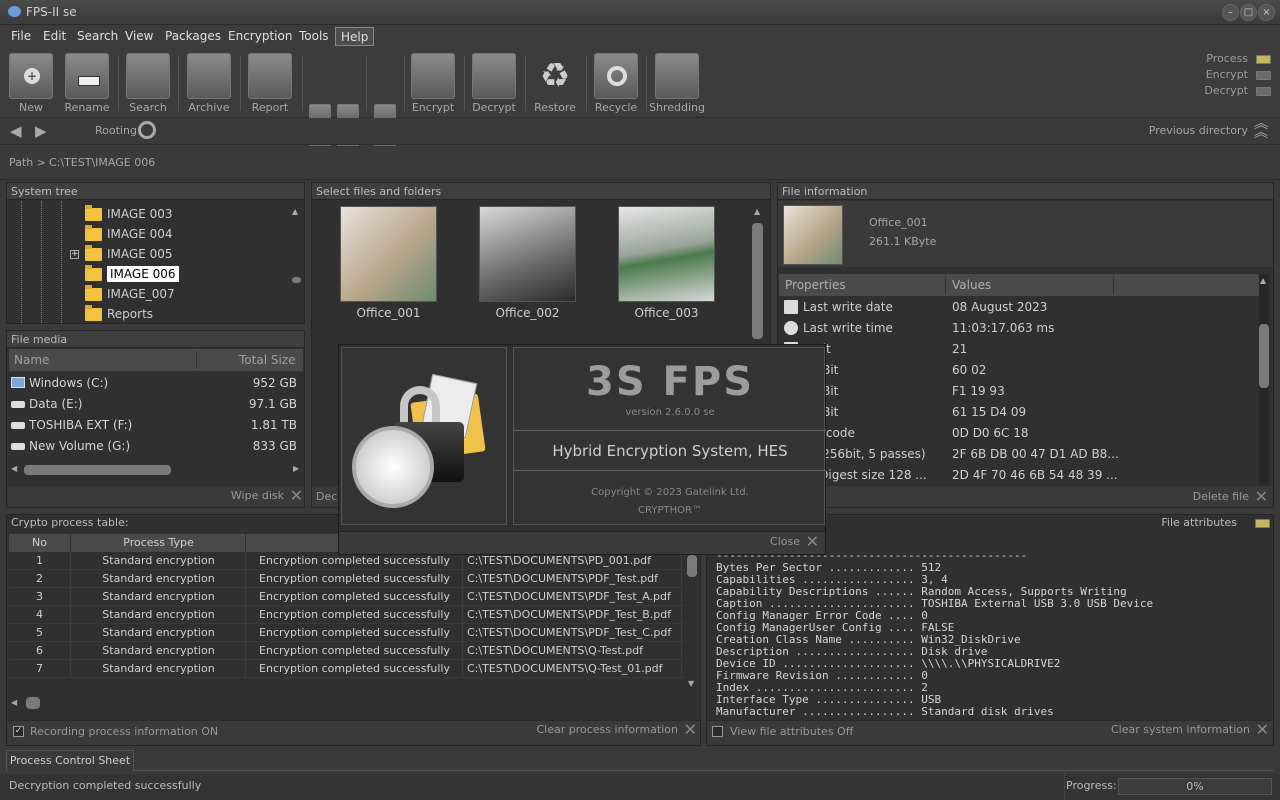 This screenshot has width=1280, height=800. Describe the element at coordinates (1019, 433) in the screenshot. I see `property-row: em code 0D D0 6C 18` at that location.